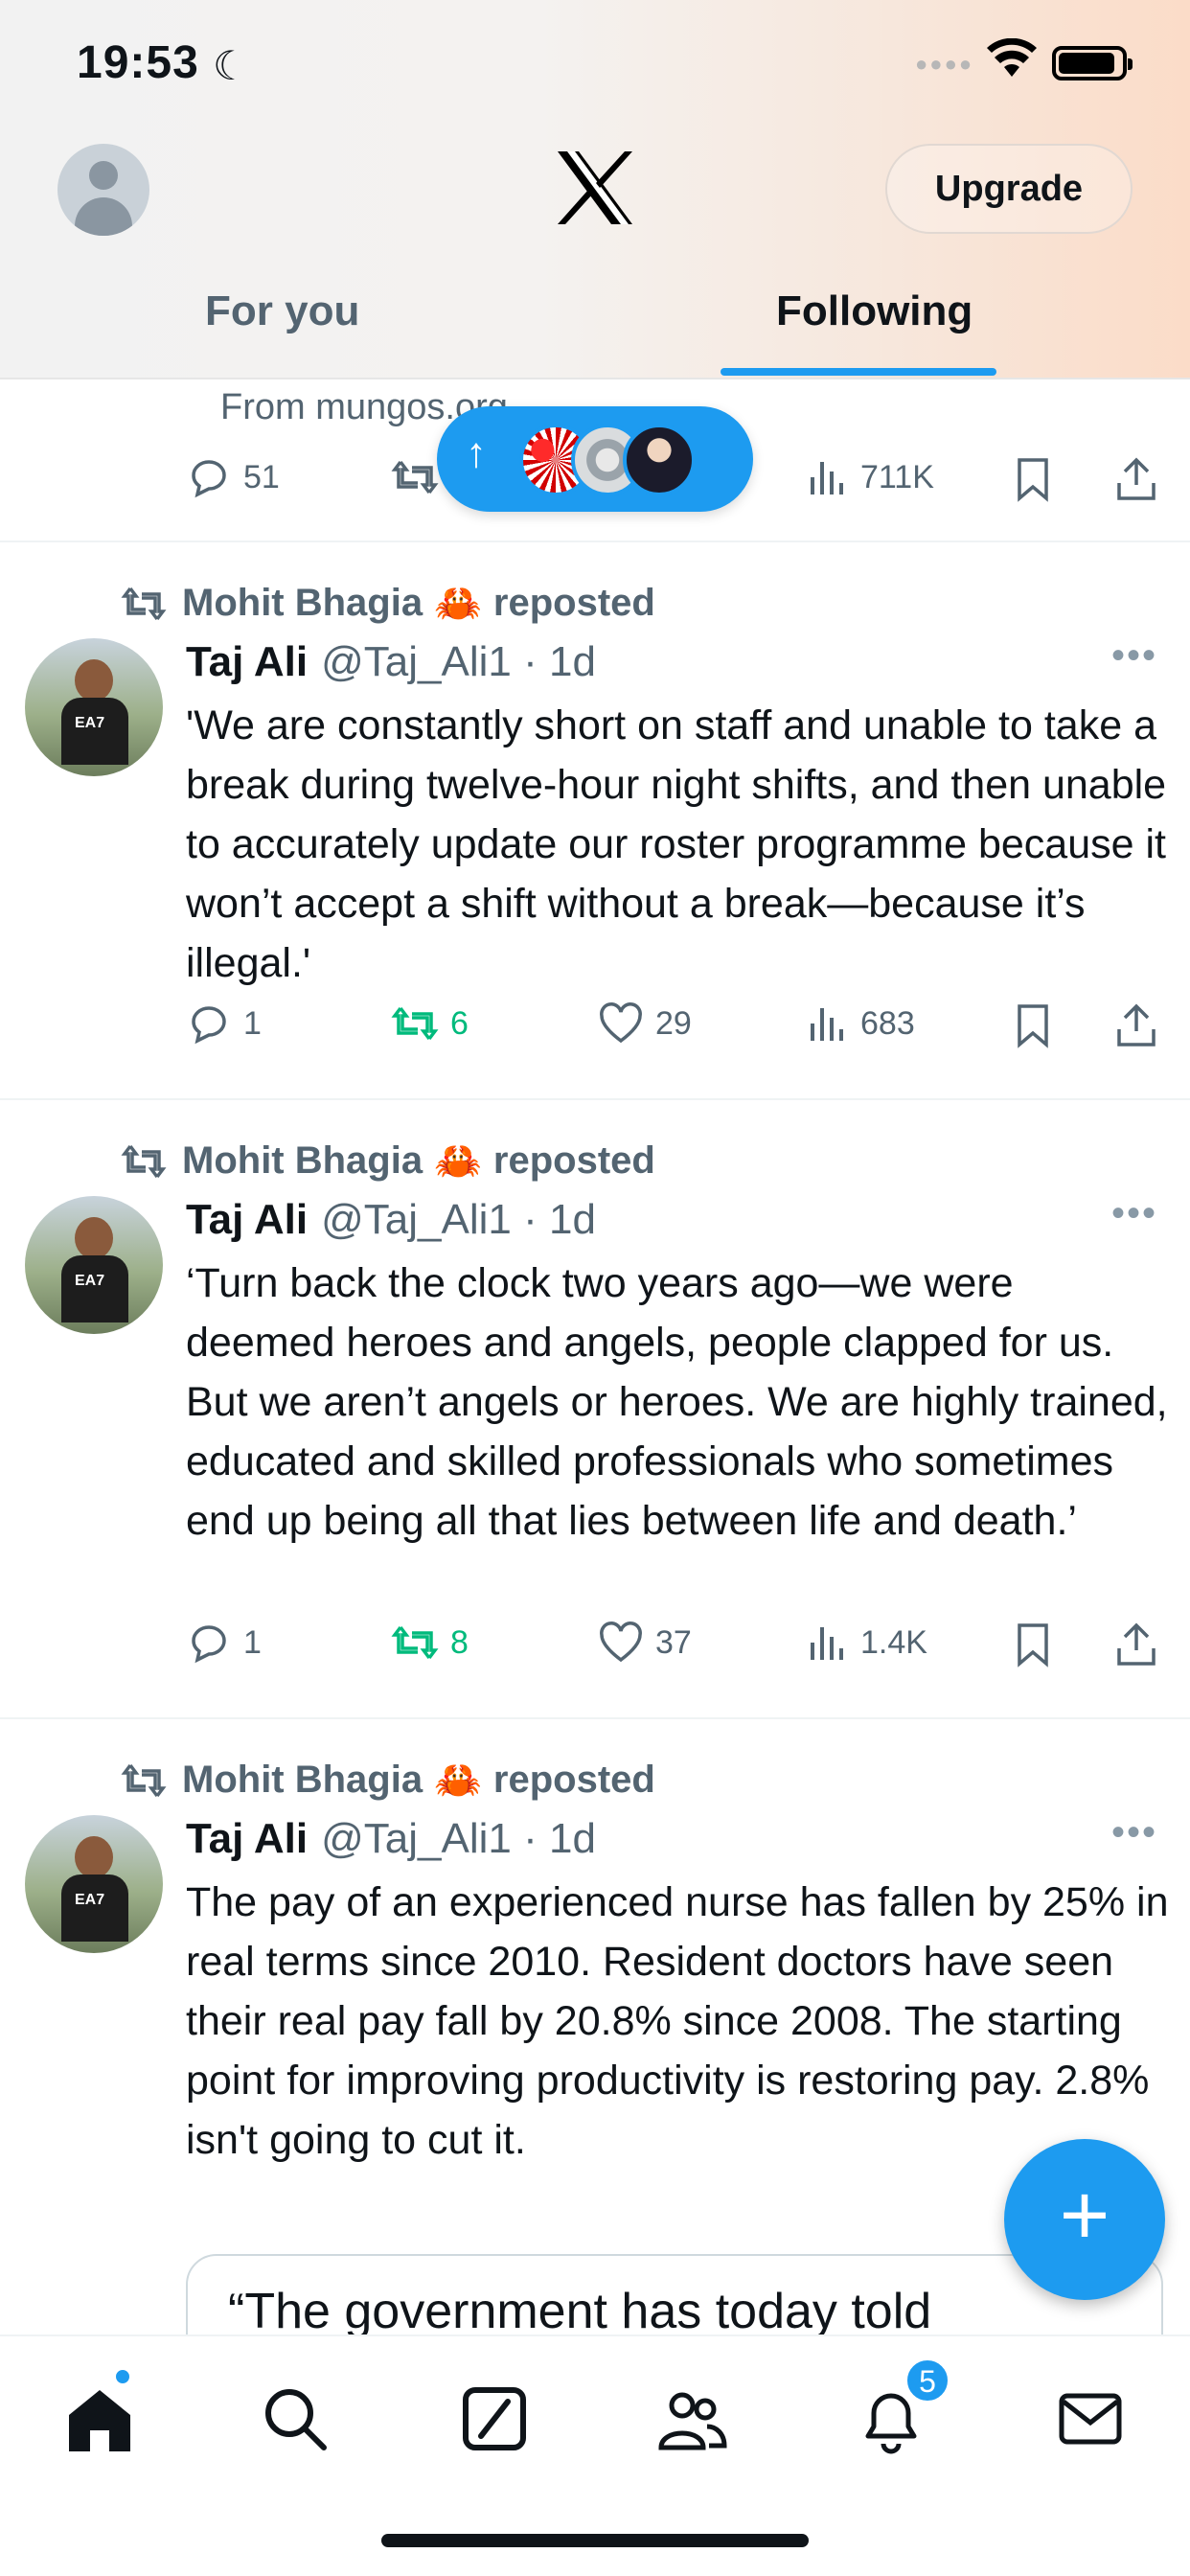  Describe the element at coordinates (103, 190) in the screenshot. I see `profile-avatar` at that location.